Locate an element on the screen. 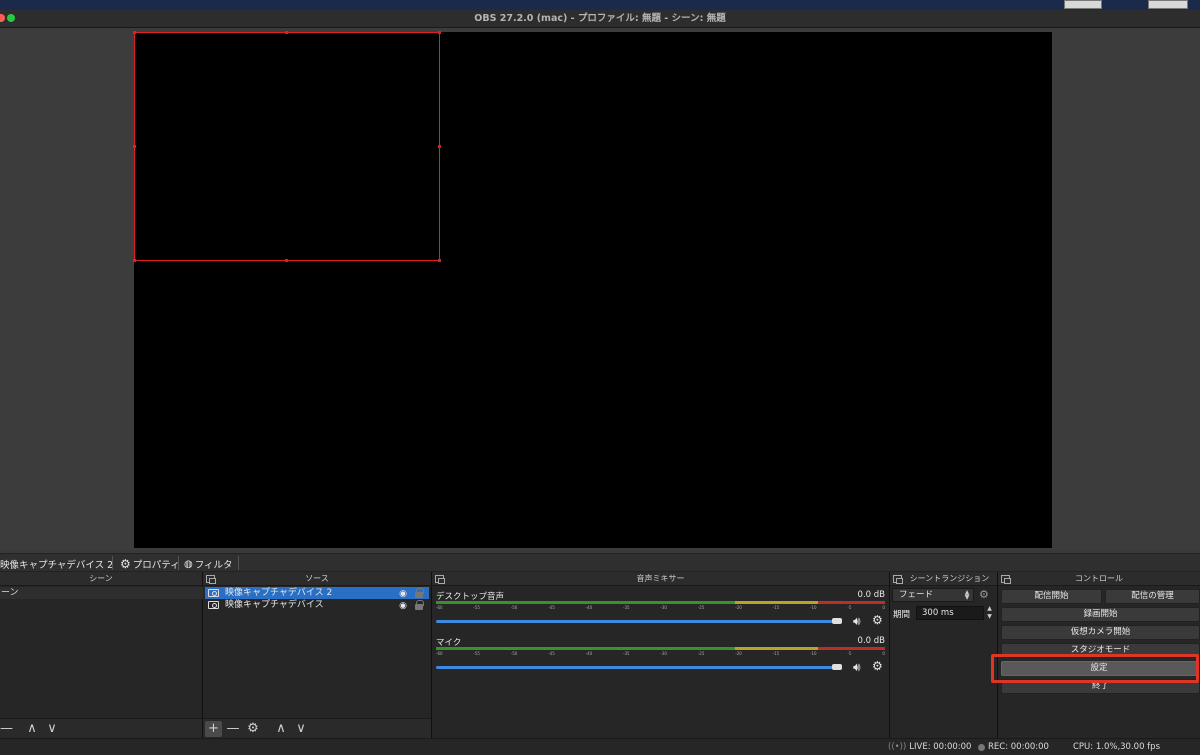 The height and width of the screenshot is (755, 1200). meter-tick-label: -60 is located at coordinates (439, 607).